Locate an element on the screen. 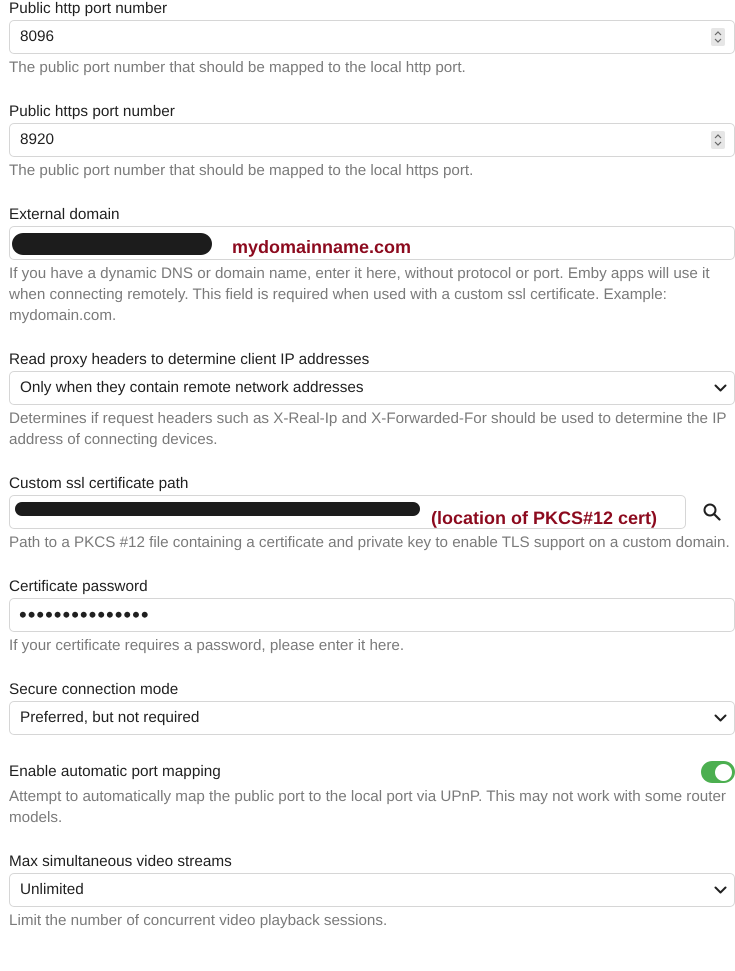  field-label: Enable automatic port mapping is located at coordinates (115, 772).